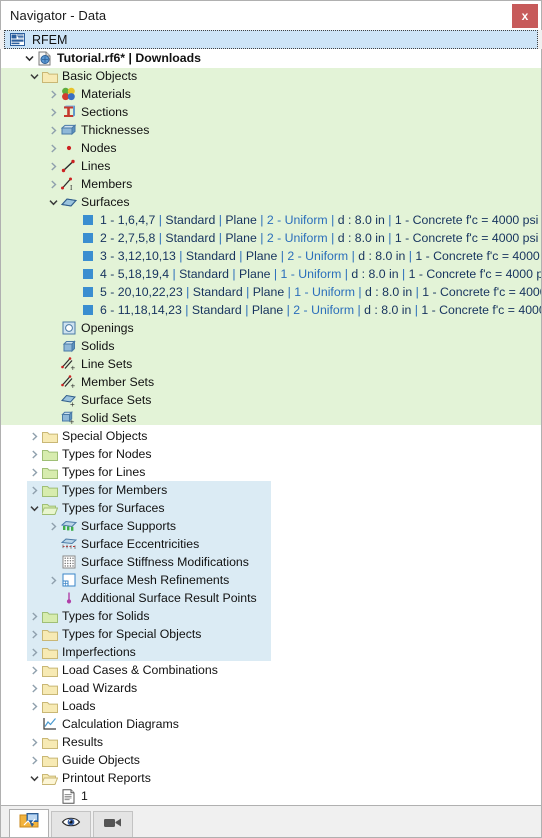 The height and width of the screenshot is (838, 542). Describe the element at coordinates (271, 76) in the screenshot. I see `tree-item-basic-objects: Basic Objects` at that location.